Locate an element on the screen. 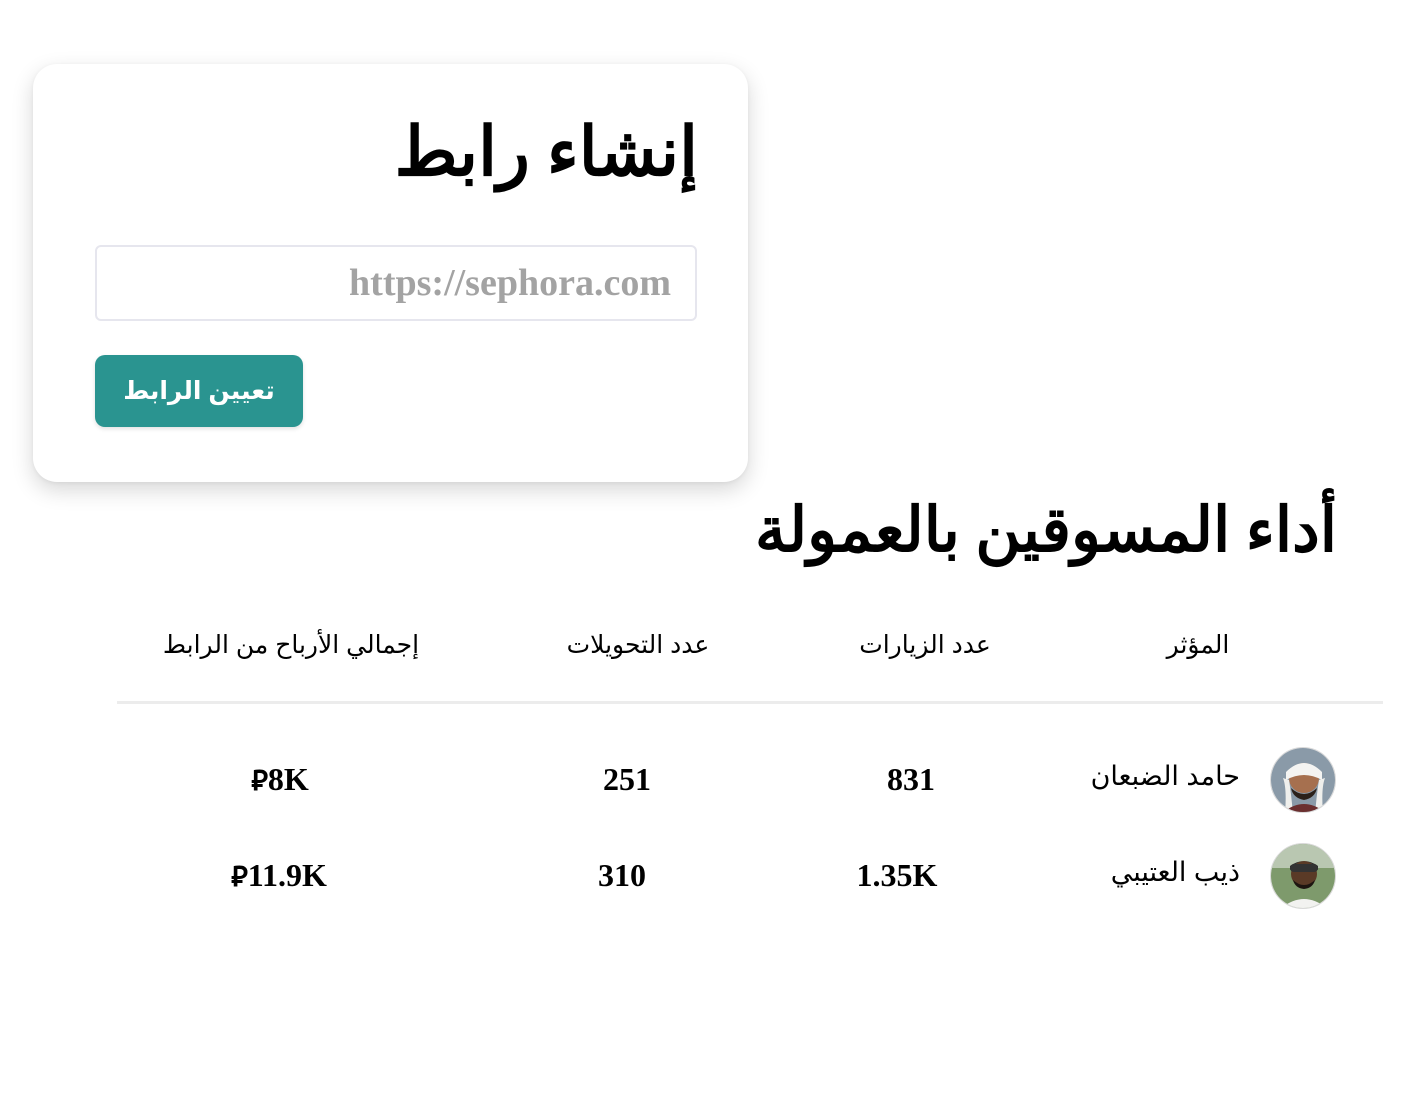 The width and height of the screenshot is (1419, 1108). column-header-influencer: المؤثر is located at coordinates (1198, 645).